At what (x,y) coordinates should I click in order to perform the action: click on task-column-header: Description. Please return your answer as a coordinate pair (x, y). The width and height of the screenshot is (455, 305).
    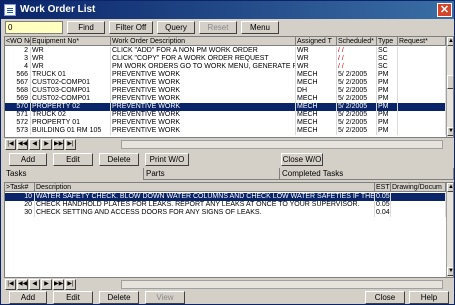
    Looking at the image, I should click on (205, 187).